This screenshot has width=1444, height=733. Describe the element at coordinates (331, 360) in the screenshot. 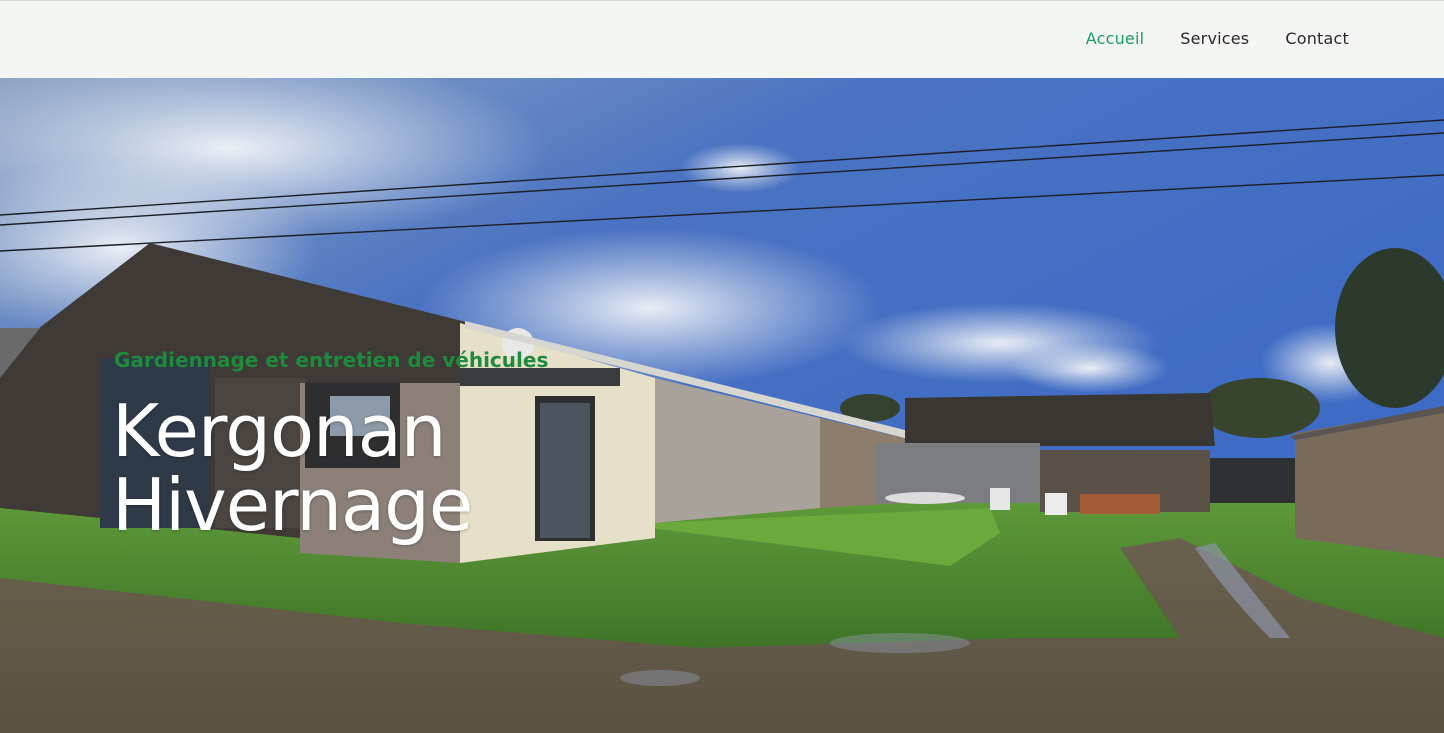

I see `hero-subtitle: Gardiennage et entretien de véhicules` at that location.